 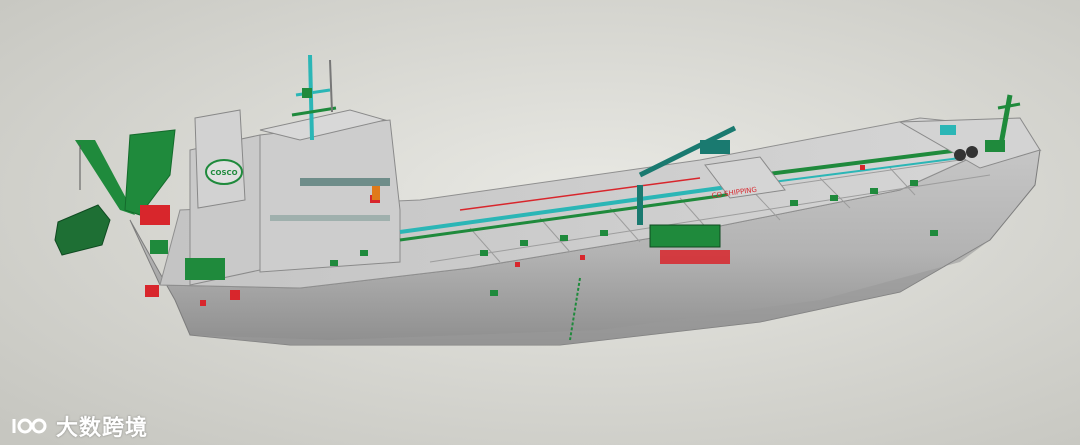 What do you see at coordinates (376, 193) in the screenshot?
I see `orange-door` at bounding box center [376, 193].